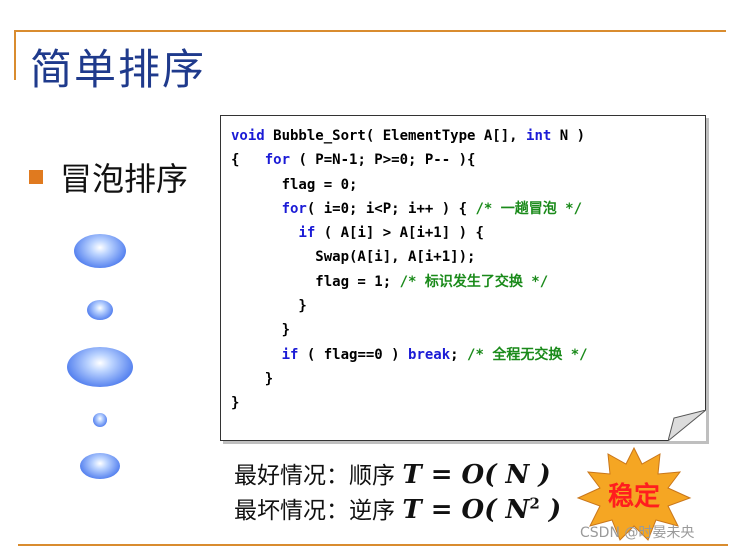 The image size is (740, 550). I want to click on bullet-text: 冒泡排序, so click(124, 179).